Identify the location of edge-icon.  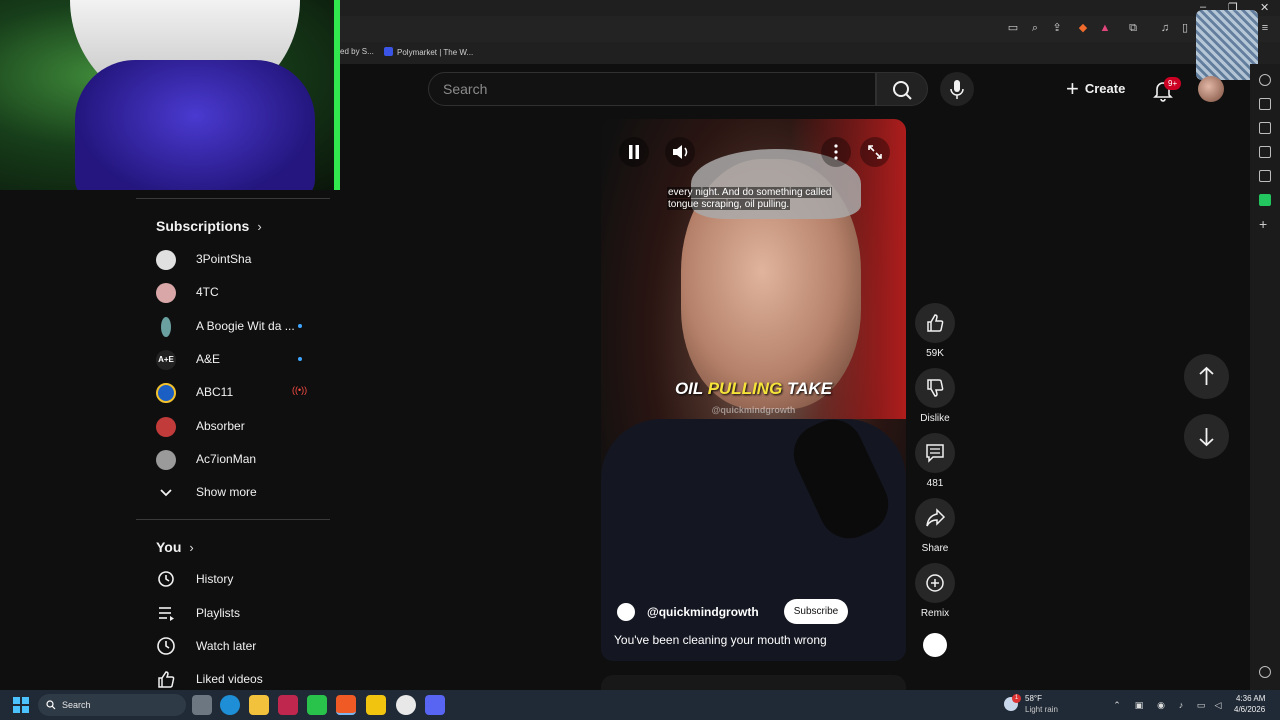
(230, 705).